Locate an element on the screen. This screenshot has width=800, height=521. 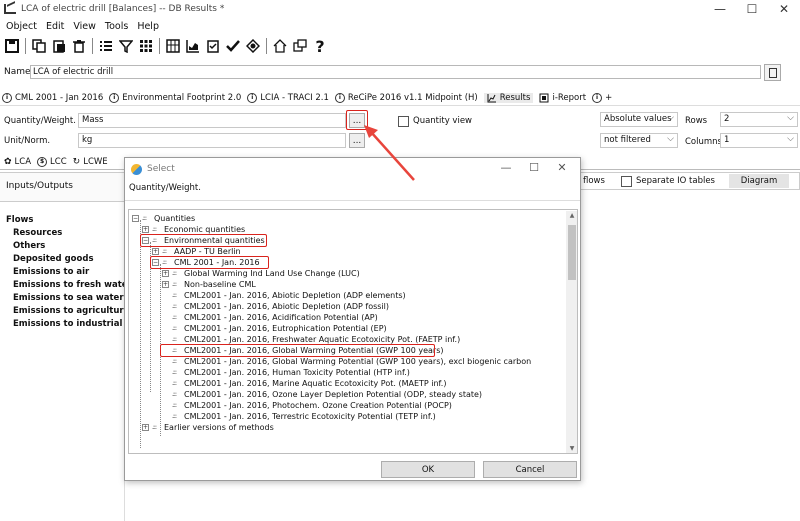
flow-item: Deposited goods is located at coordinates (53, 259).